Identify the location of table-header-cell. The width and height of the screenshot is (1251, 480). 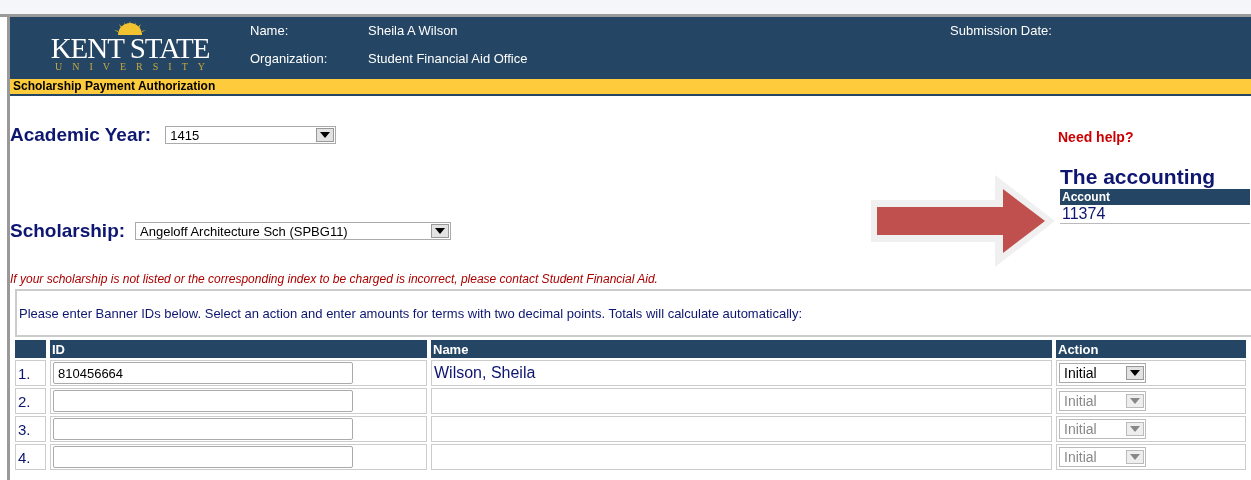
(30, 349).